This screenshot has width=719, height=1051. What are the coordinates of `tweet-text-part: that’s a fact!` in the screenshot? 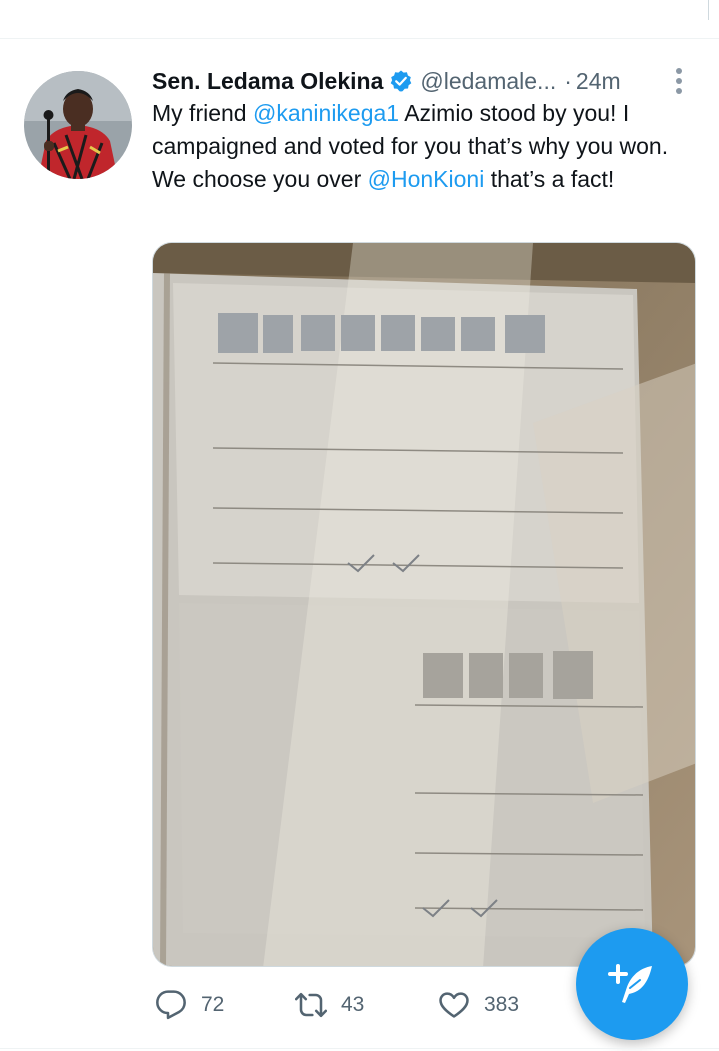 It's located at (549, 179).